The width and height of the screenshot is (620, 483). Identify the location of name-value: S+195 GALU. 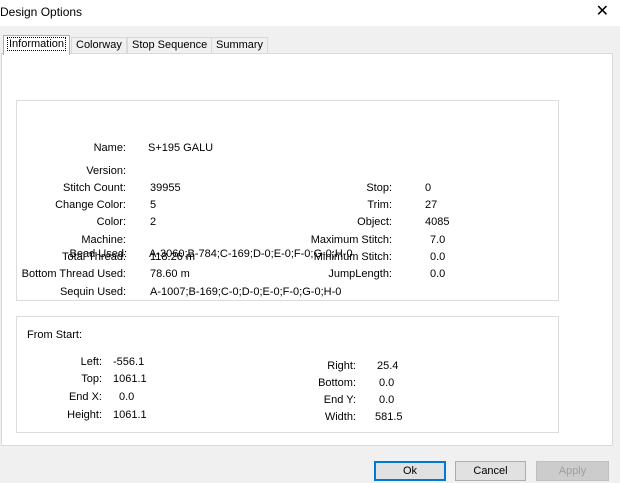
(181, 148).